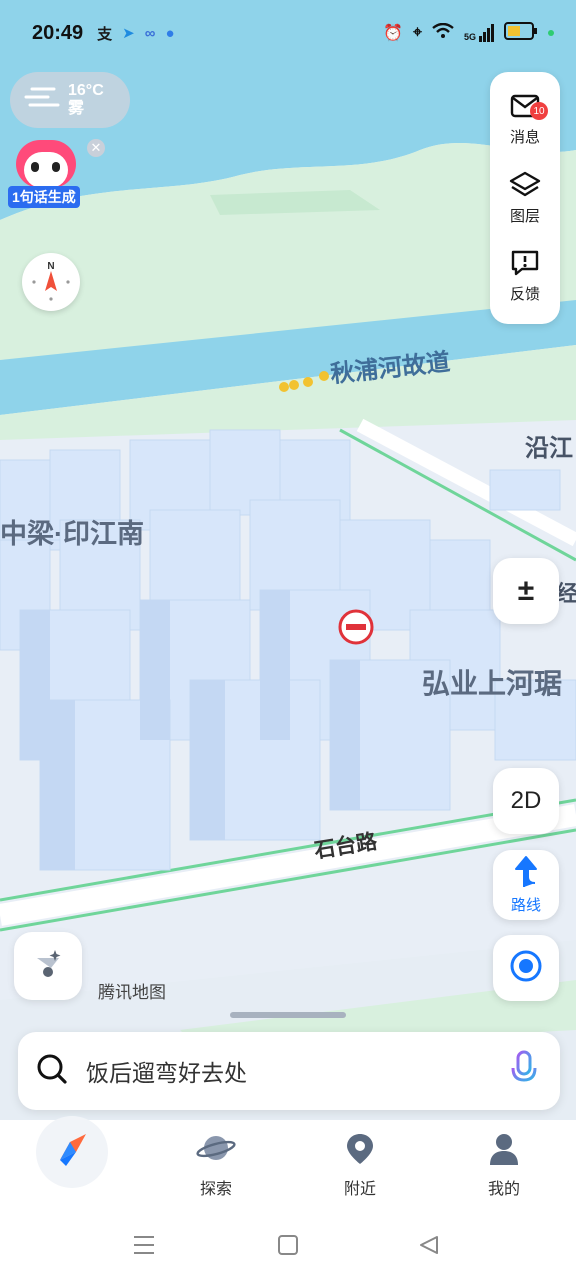  I want to click on user-icon, so click(504, 1151).